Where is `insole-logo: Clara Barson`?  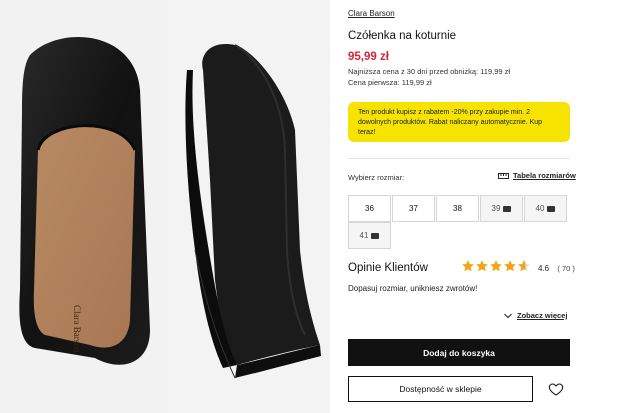
insole-logo: Clara Barson is located at coordinates (77, 329).